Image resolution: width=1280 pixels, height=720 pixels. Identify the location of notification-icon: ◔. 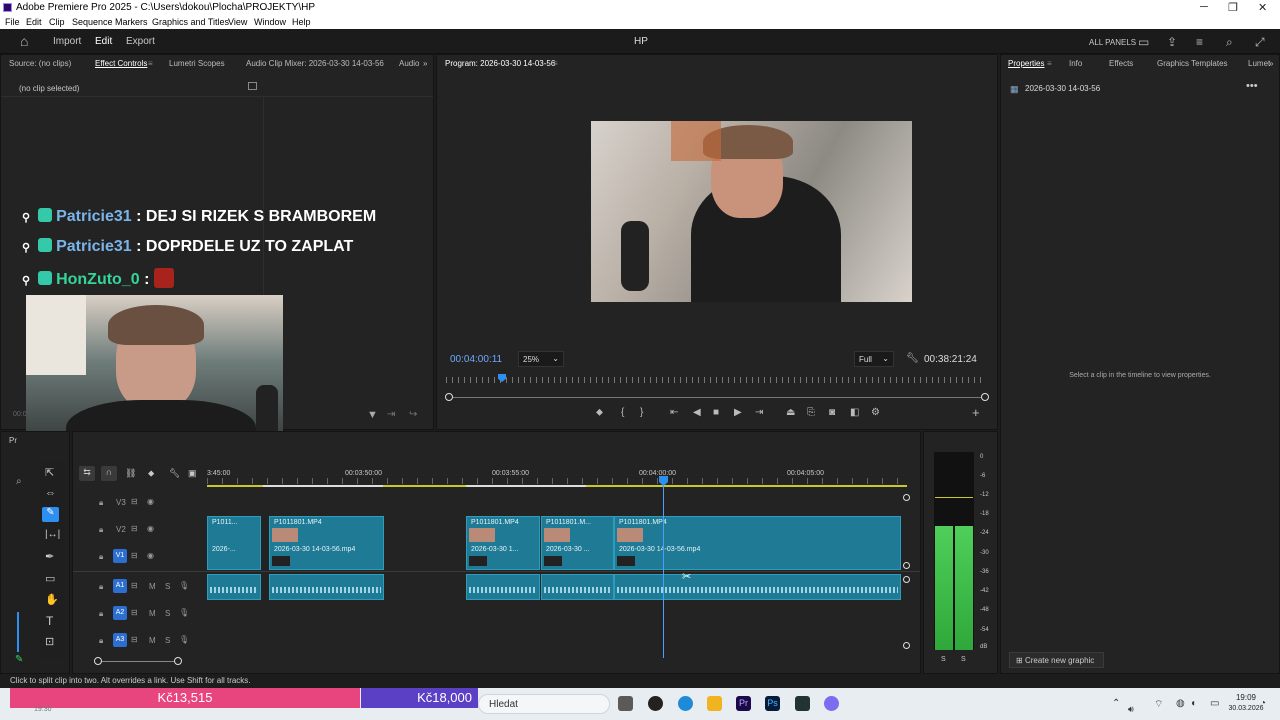
(1263, 703).